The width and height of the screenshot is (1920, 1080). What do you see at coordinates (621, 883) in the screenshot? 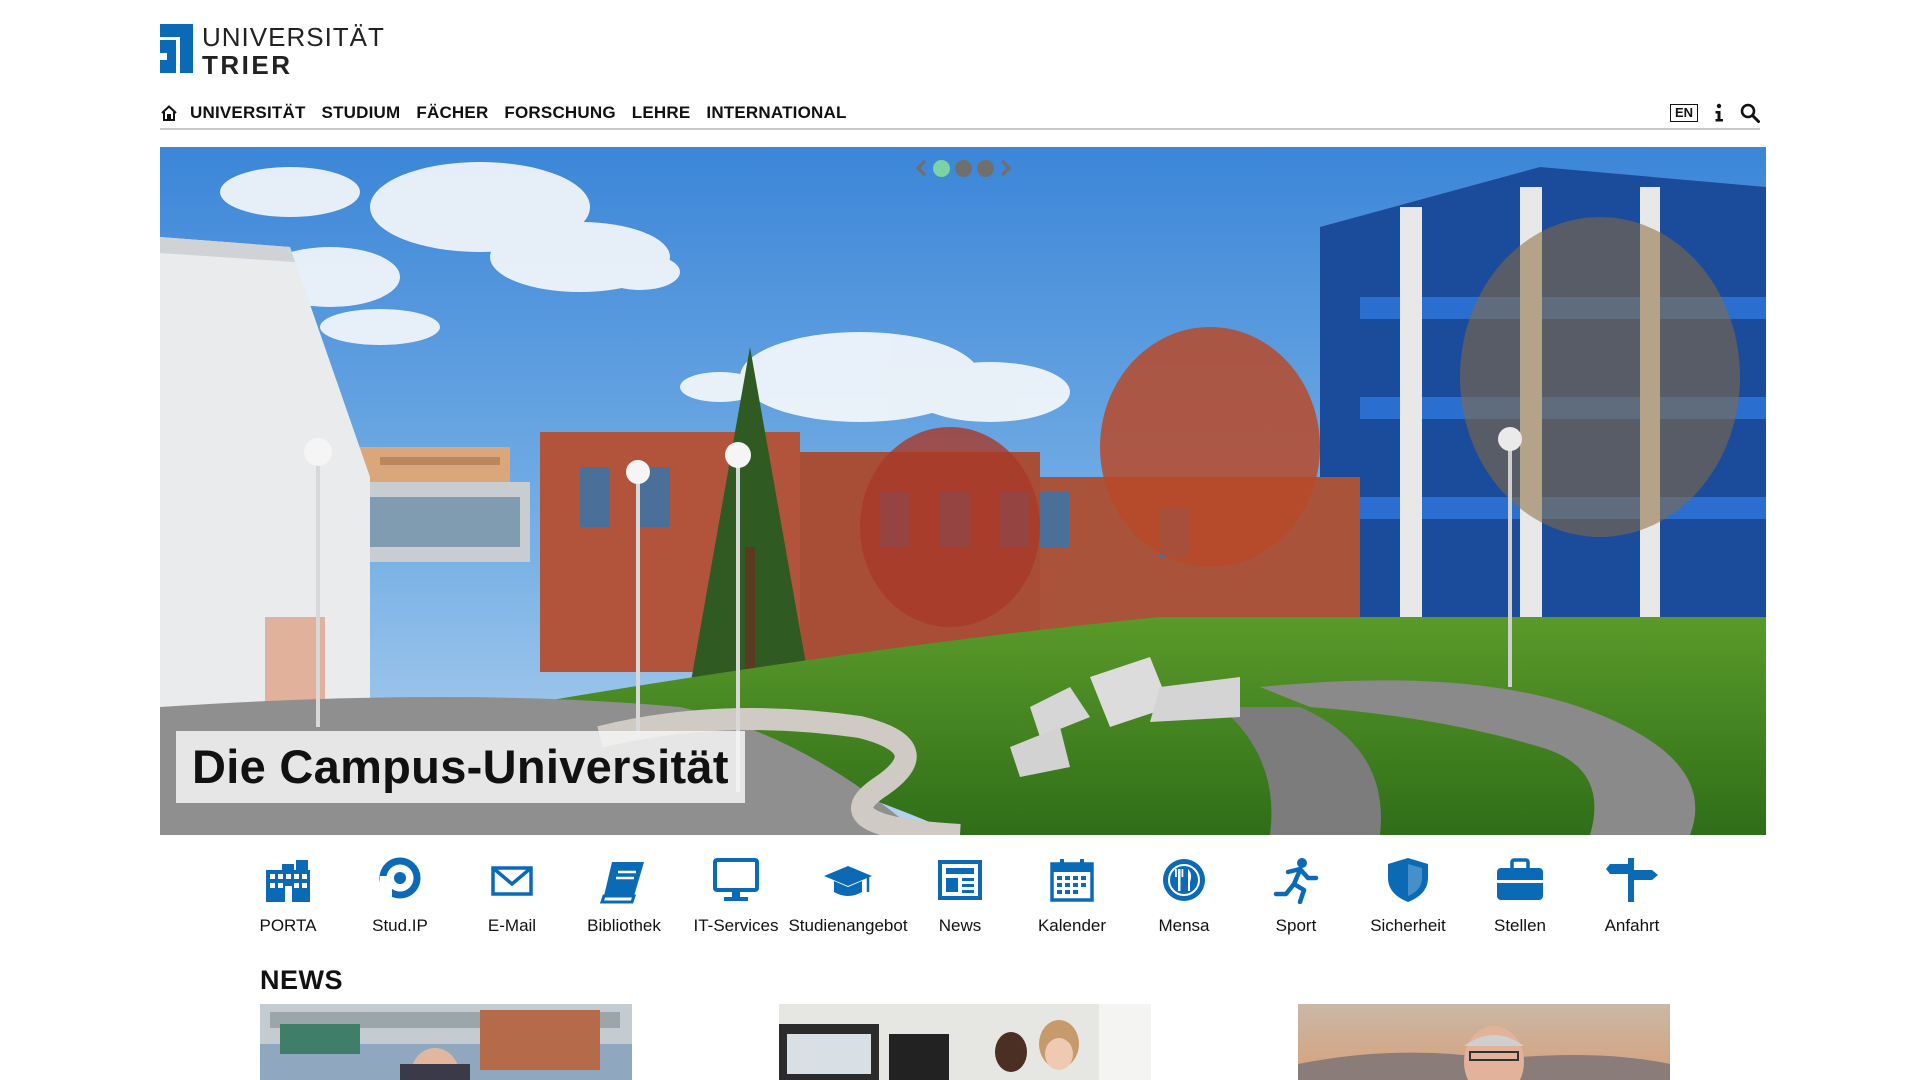
I see `book-icon` at bounding box center [621, 883].